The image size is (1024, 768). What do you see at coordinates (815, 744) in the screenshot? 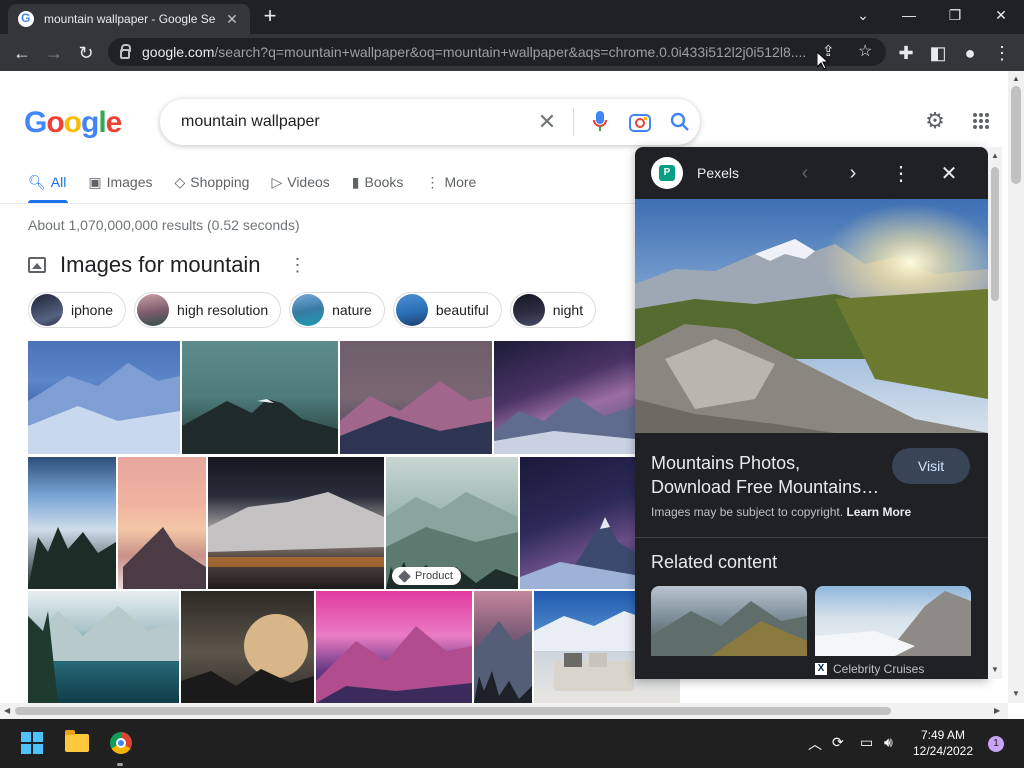
I see `show-hidden-icons-icon: ︿` at bounding box center [815, 744].